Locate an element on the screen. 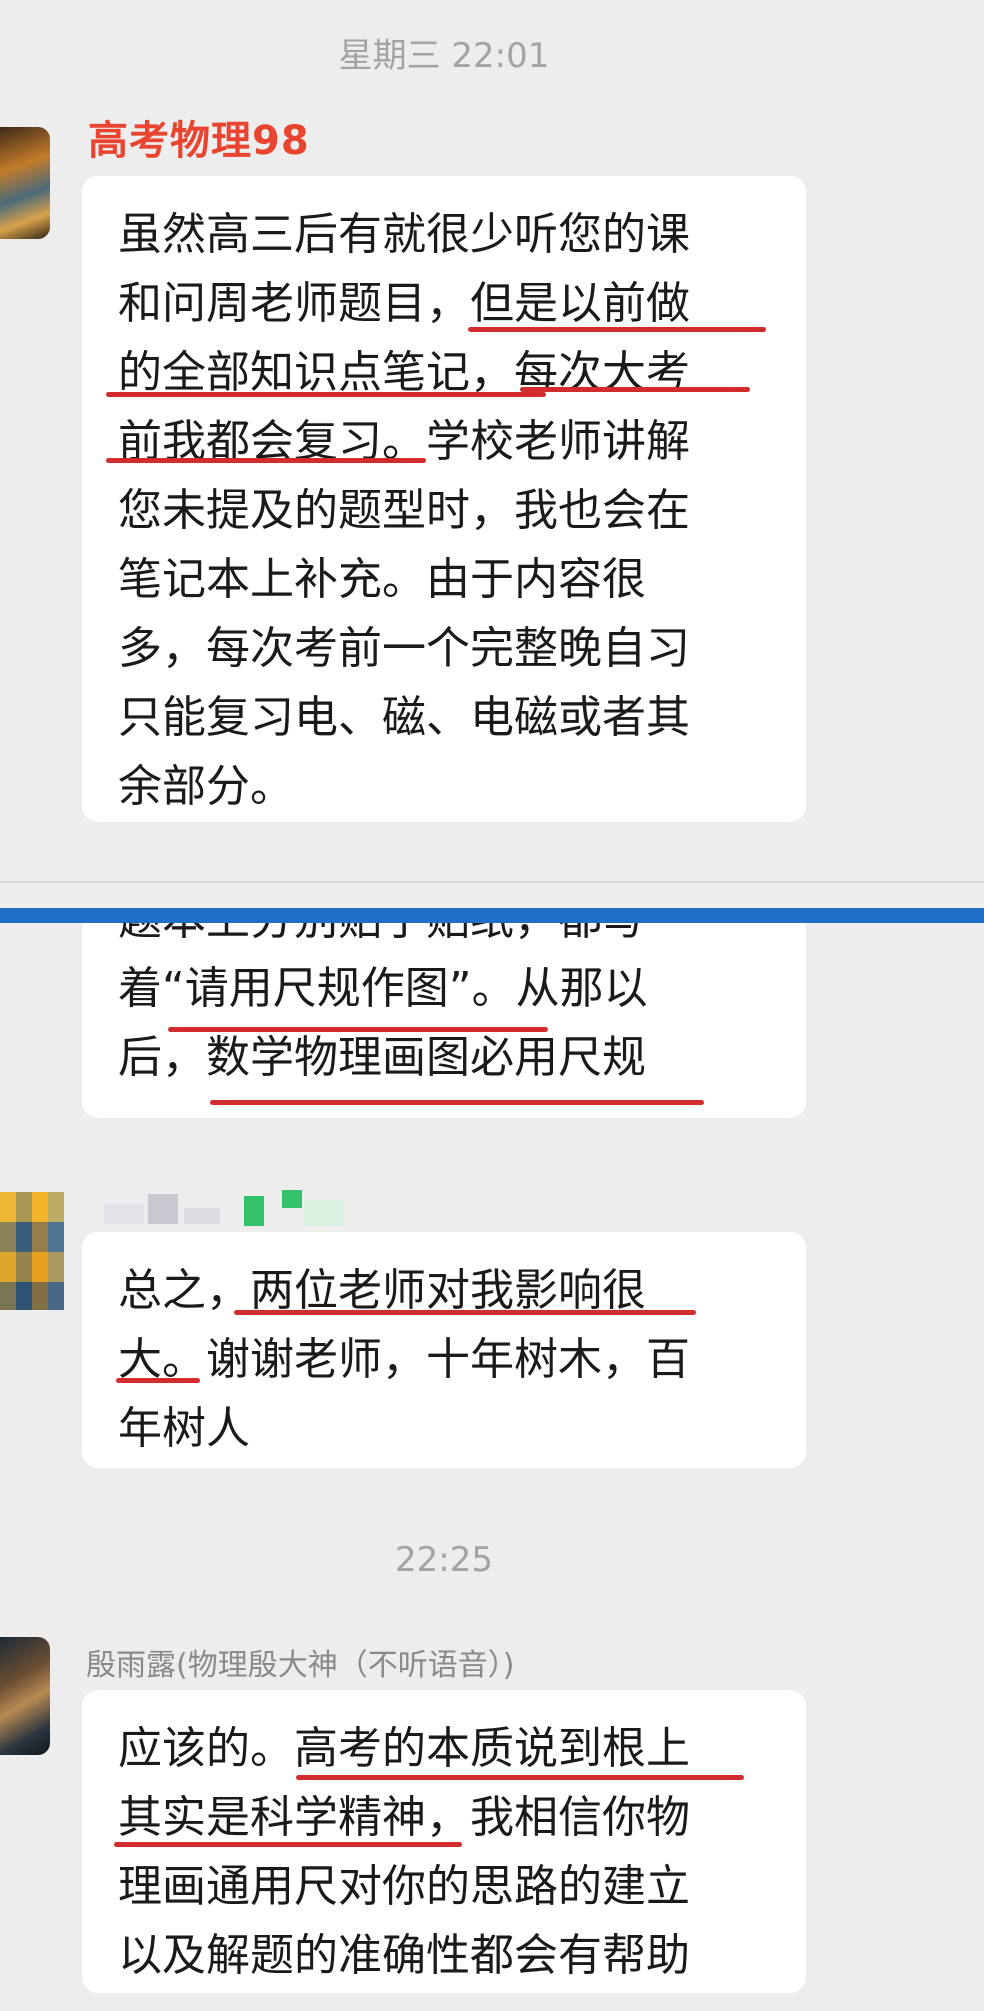 The height and width of the screenshot is (2011, 984). sender-name: 高考物理98 is located at coordinates (199, 141).